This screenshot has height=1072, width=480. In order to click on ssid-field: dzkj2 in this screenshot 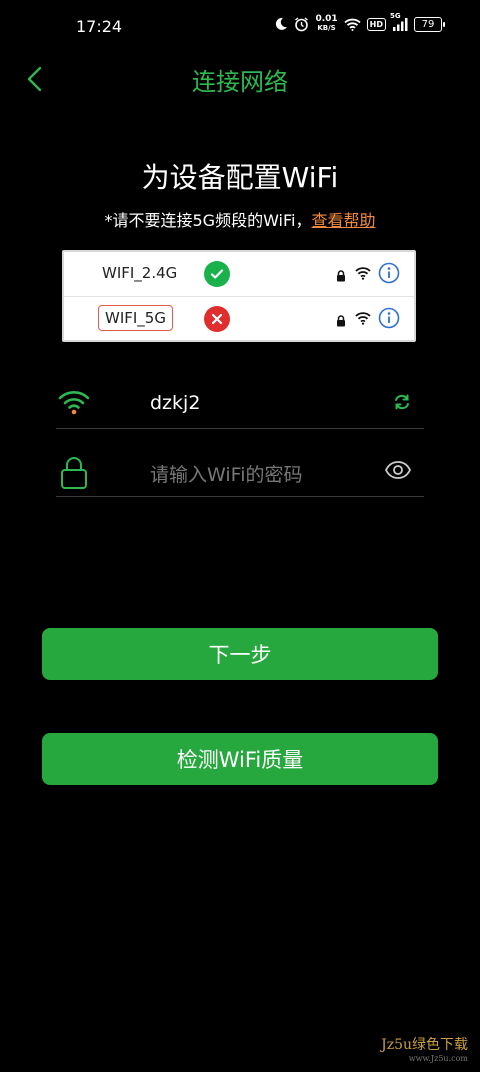, I will do `click(240, 404)`.